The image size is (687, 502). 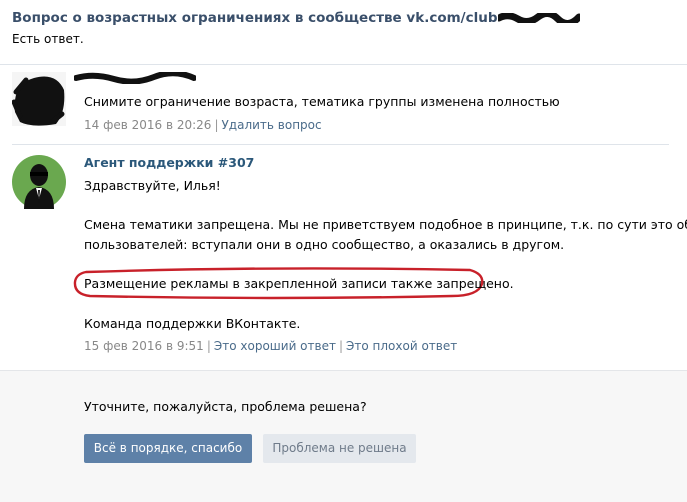 I want to click on redacted-club-id, so click(x=538, y=18).